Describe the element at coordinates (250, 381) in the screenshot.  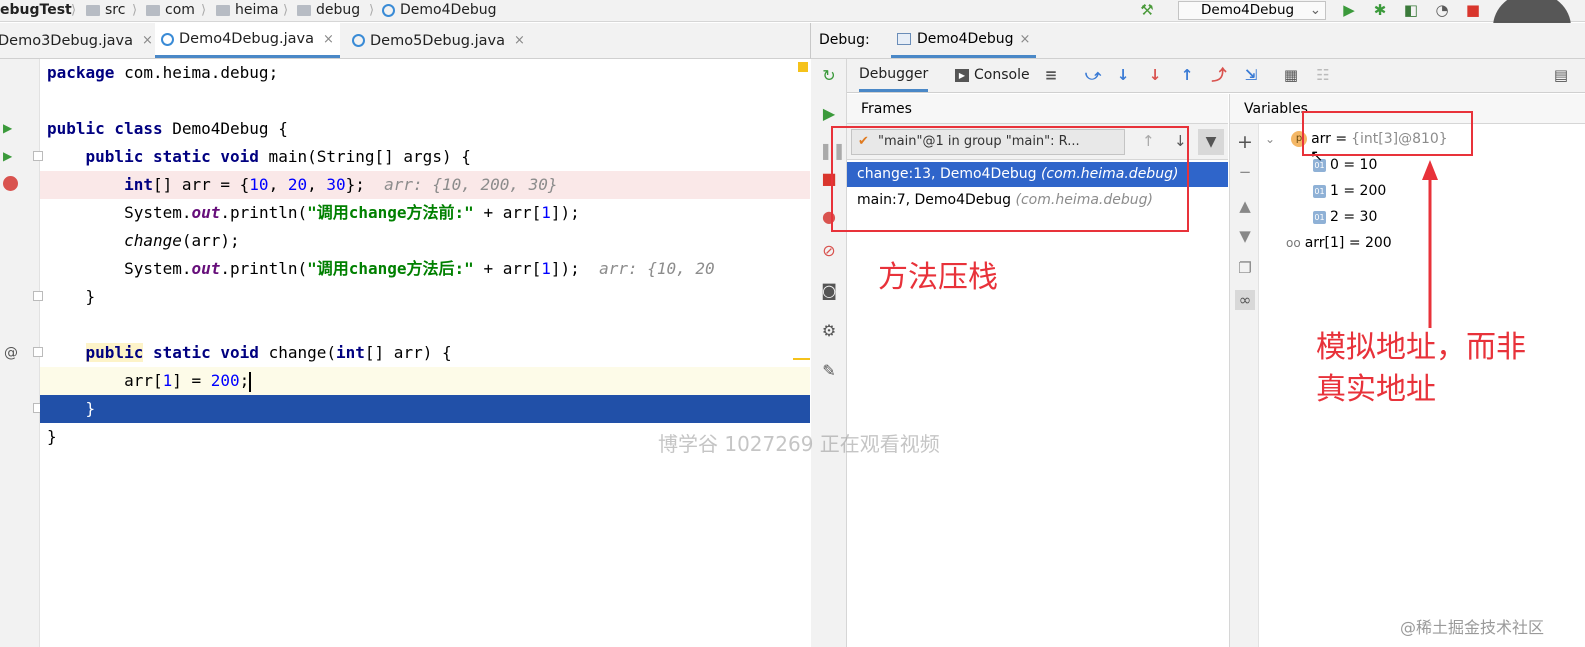
I see `text-caret` at that location.